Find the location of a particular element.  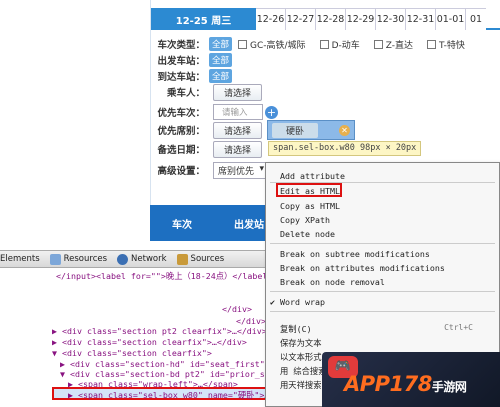

watermark-suffix: 手游网 is located at coordinates (449, 387).